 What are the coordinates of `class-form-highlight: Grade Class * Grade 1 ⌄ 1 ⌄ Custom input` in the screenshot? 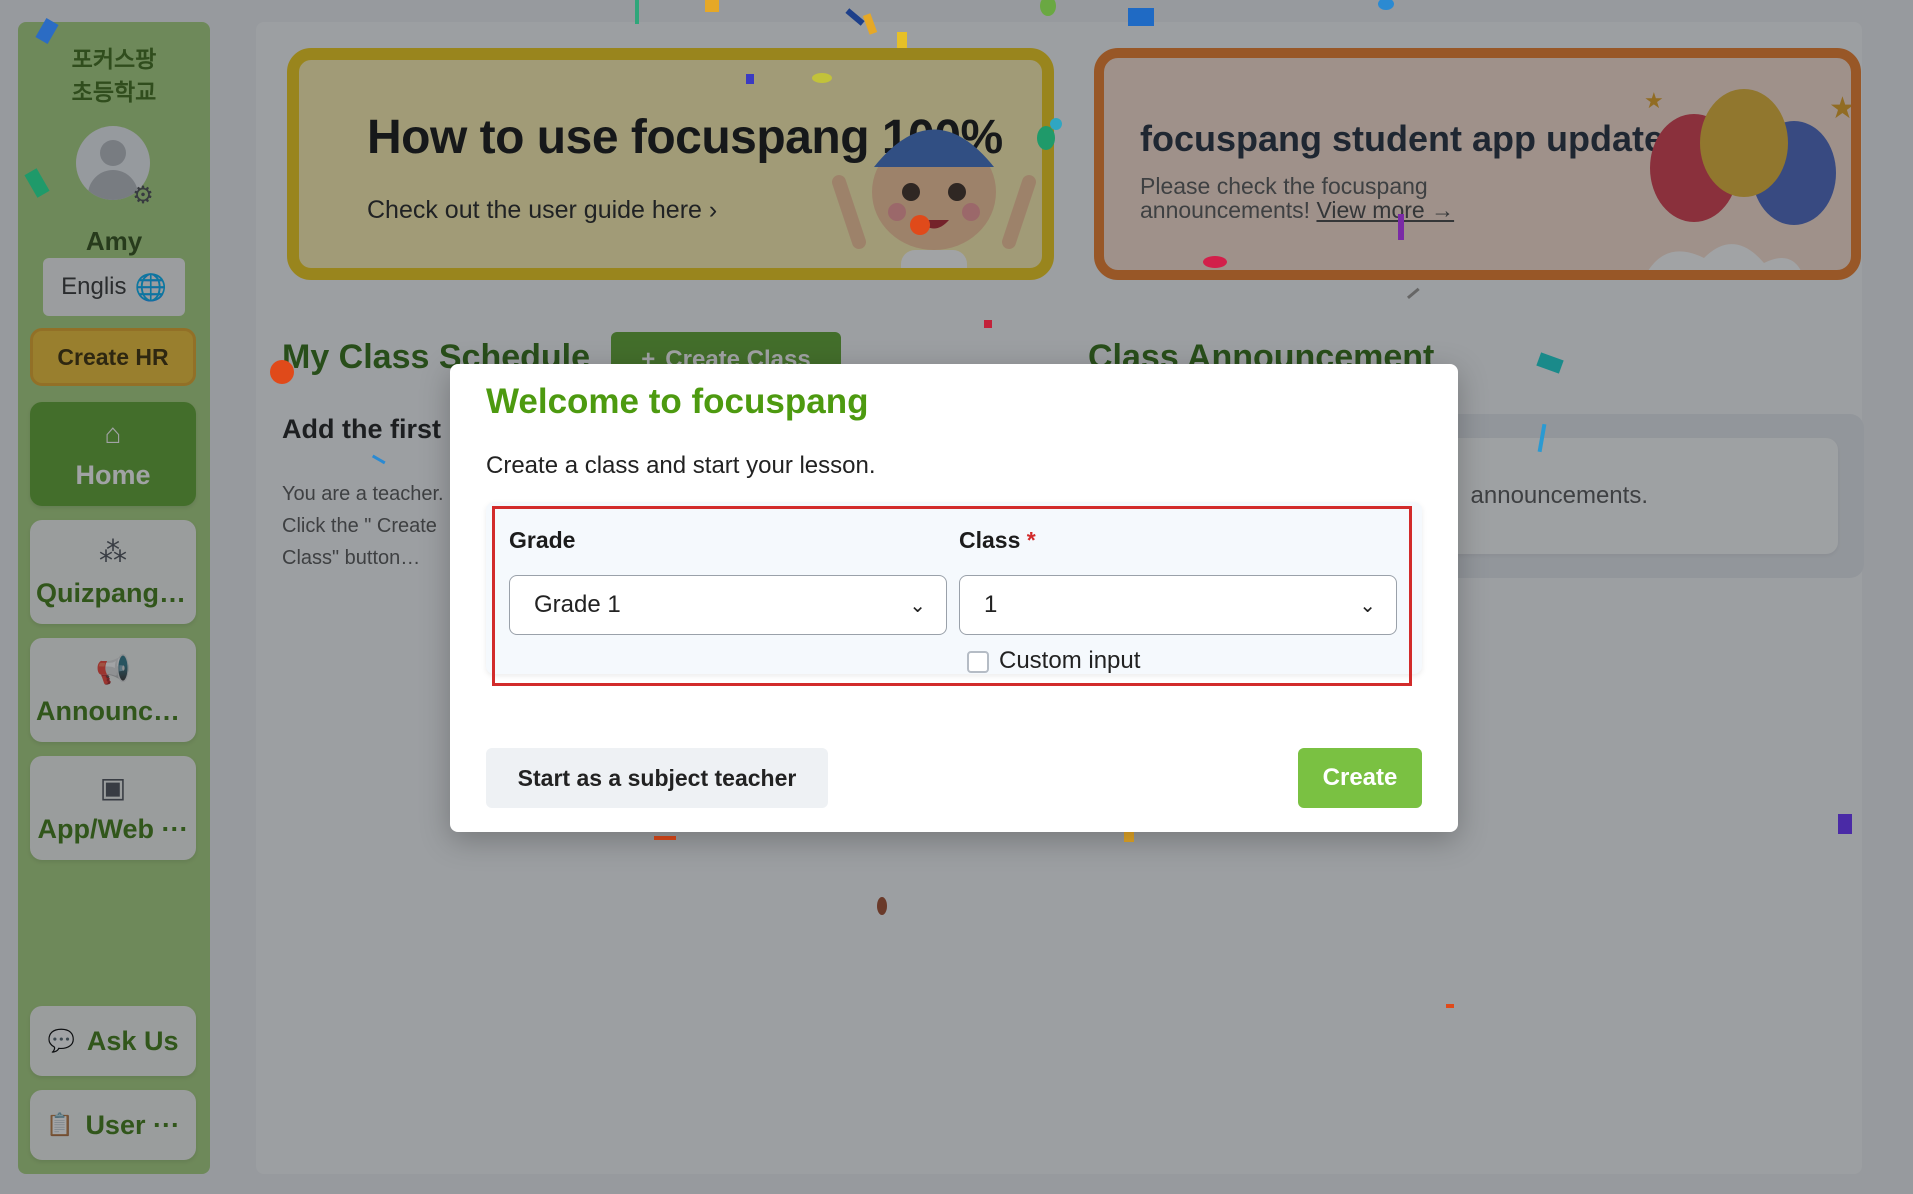 It's located at (952, 596).